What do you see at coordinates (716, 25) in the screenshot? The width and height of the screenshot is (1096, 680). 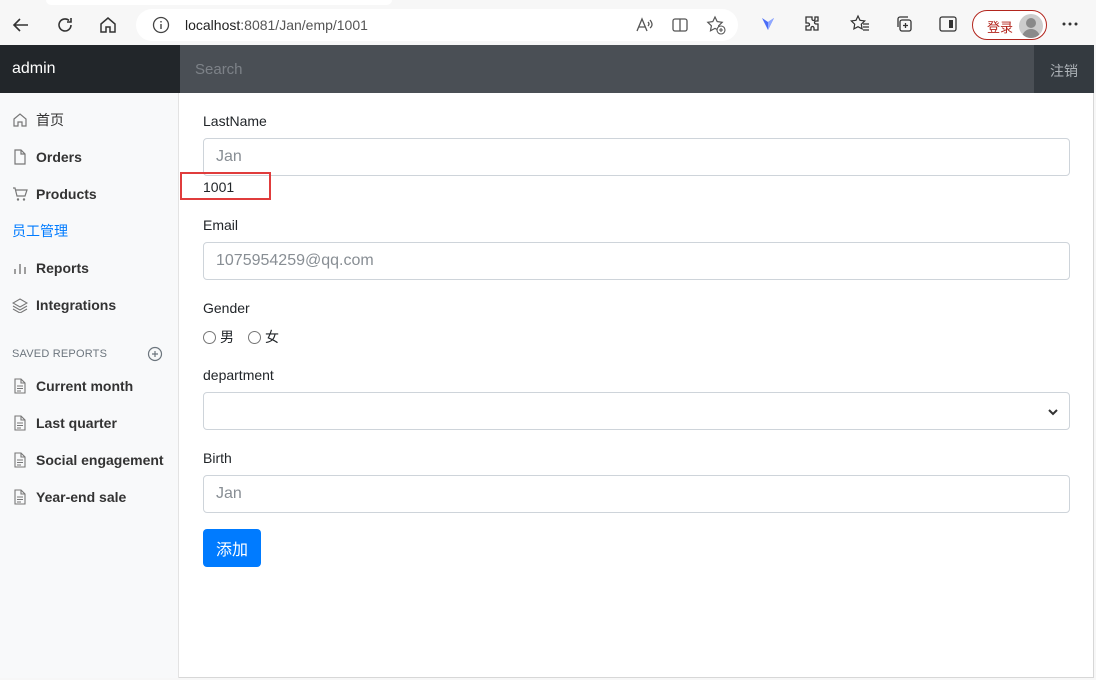 I see `add-favorite-icon` at bounding box center [716, 25].